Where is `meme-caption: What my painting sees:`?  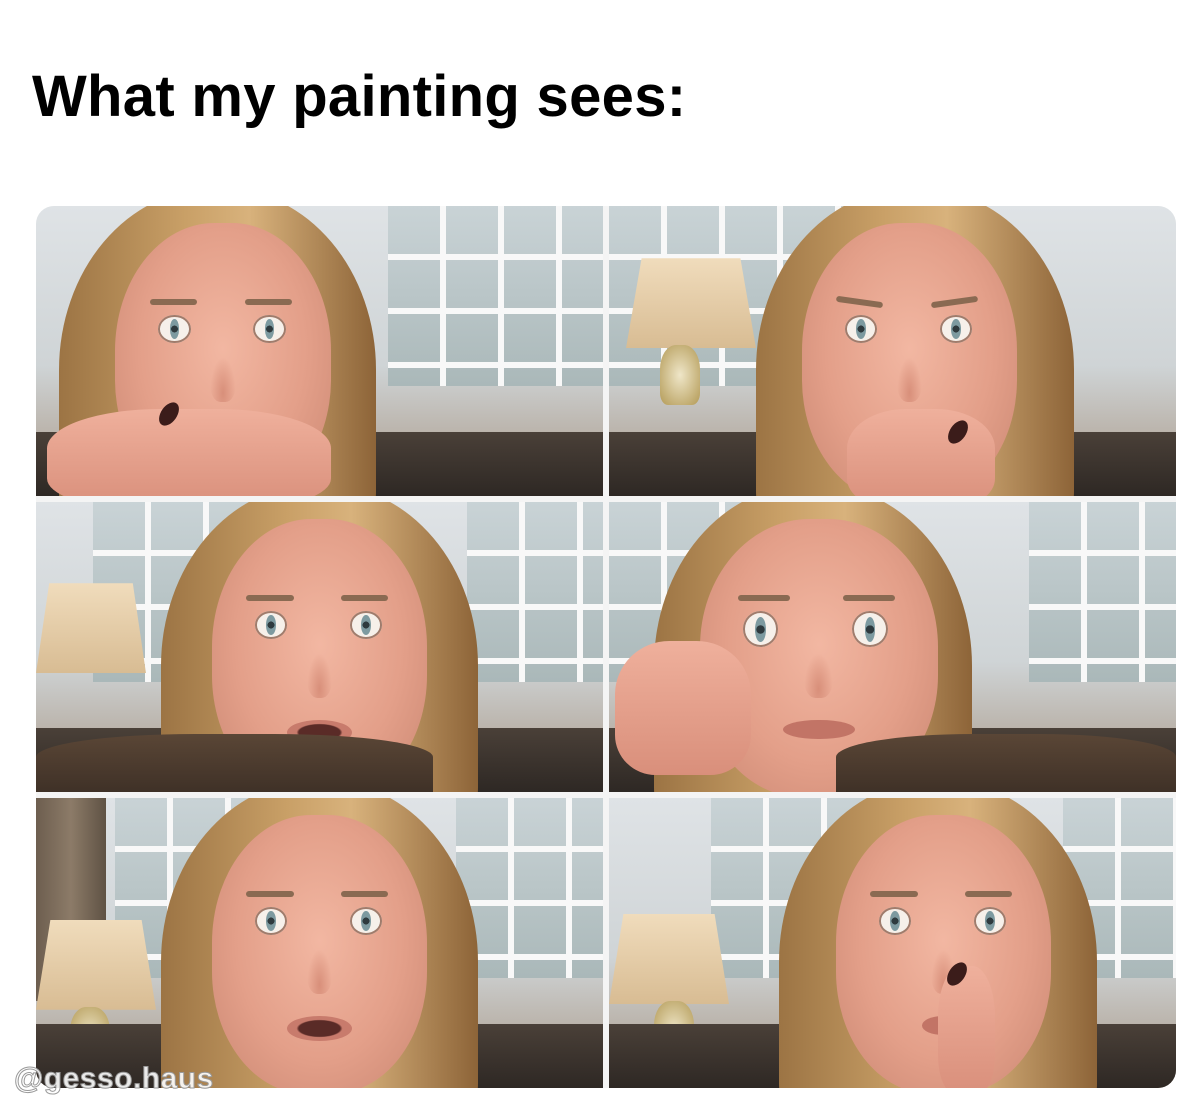
meme-caption: What my painting sees: is located at coordinates (359, 96).